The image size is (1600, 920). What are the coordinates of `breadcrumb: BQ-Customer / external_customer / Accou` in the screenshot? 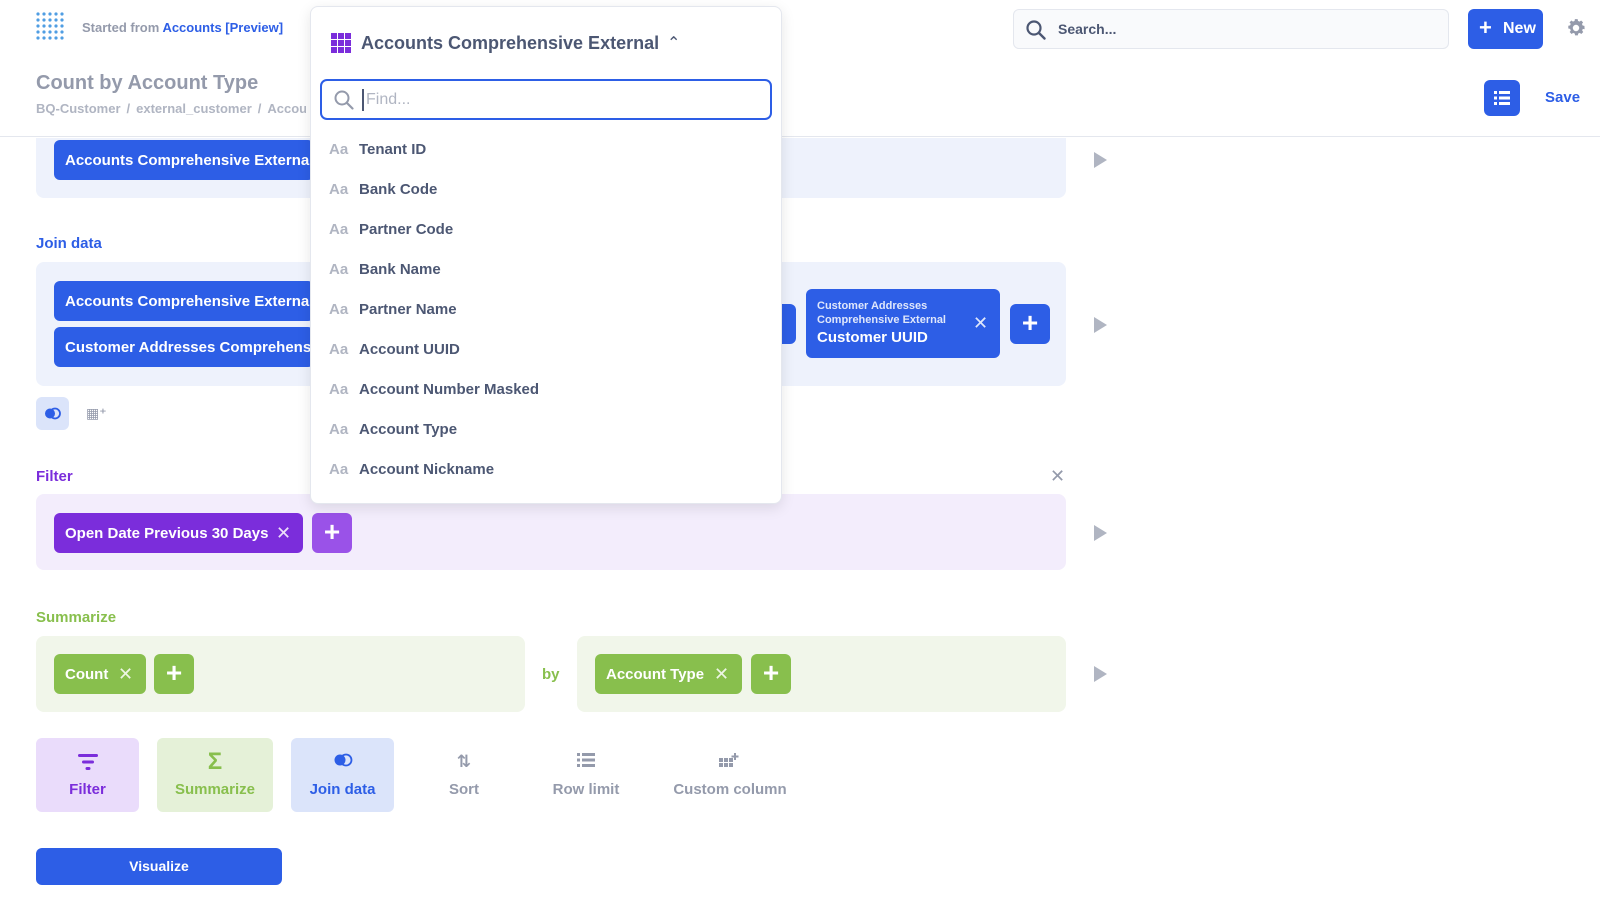 It's located at (171, 108).